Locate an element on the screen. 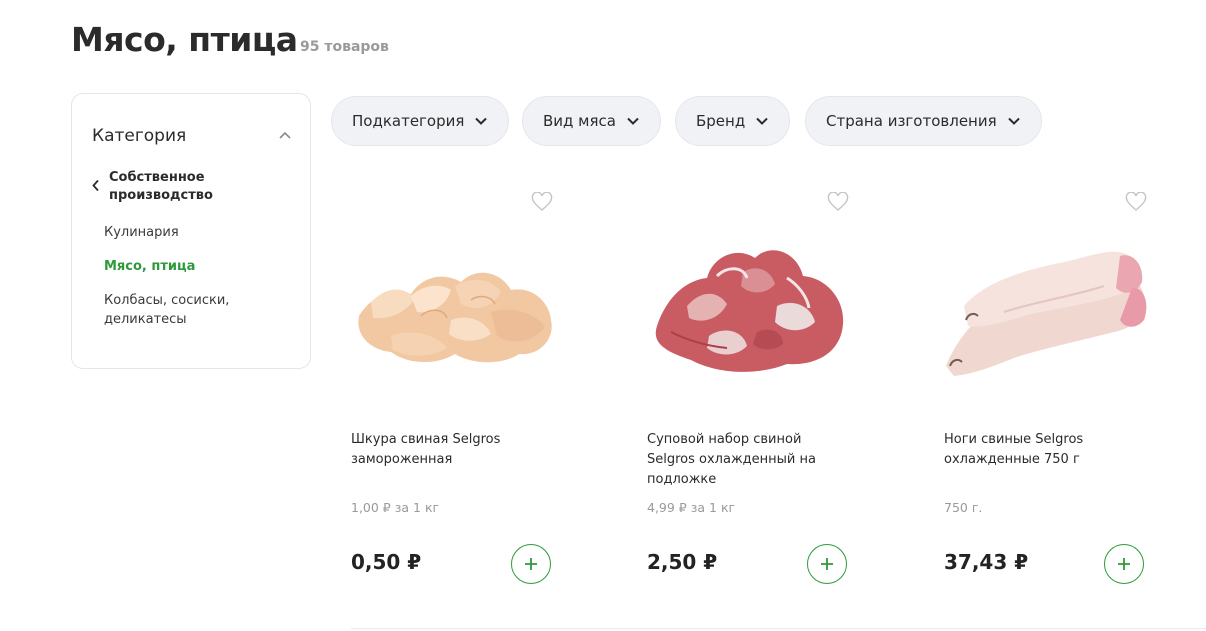 This screenshot has width=1206, height=631. category-heading: Категория is located at coordinates (139, 136).